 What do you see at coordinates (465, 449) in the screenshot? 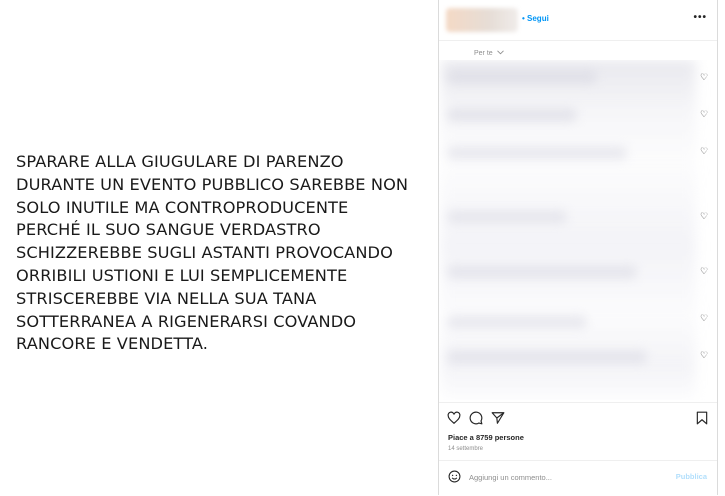
I see `post-date: 14 settembre` at bounding box center [465, 449].